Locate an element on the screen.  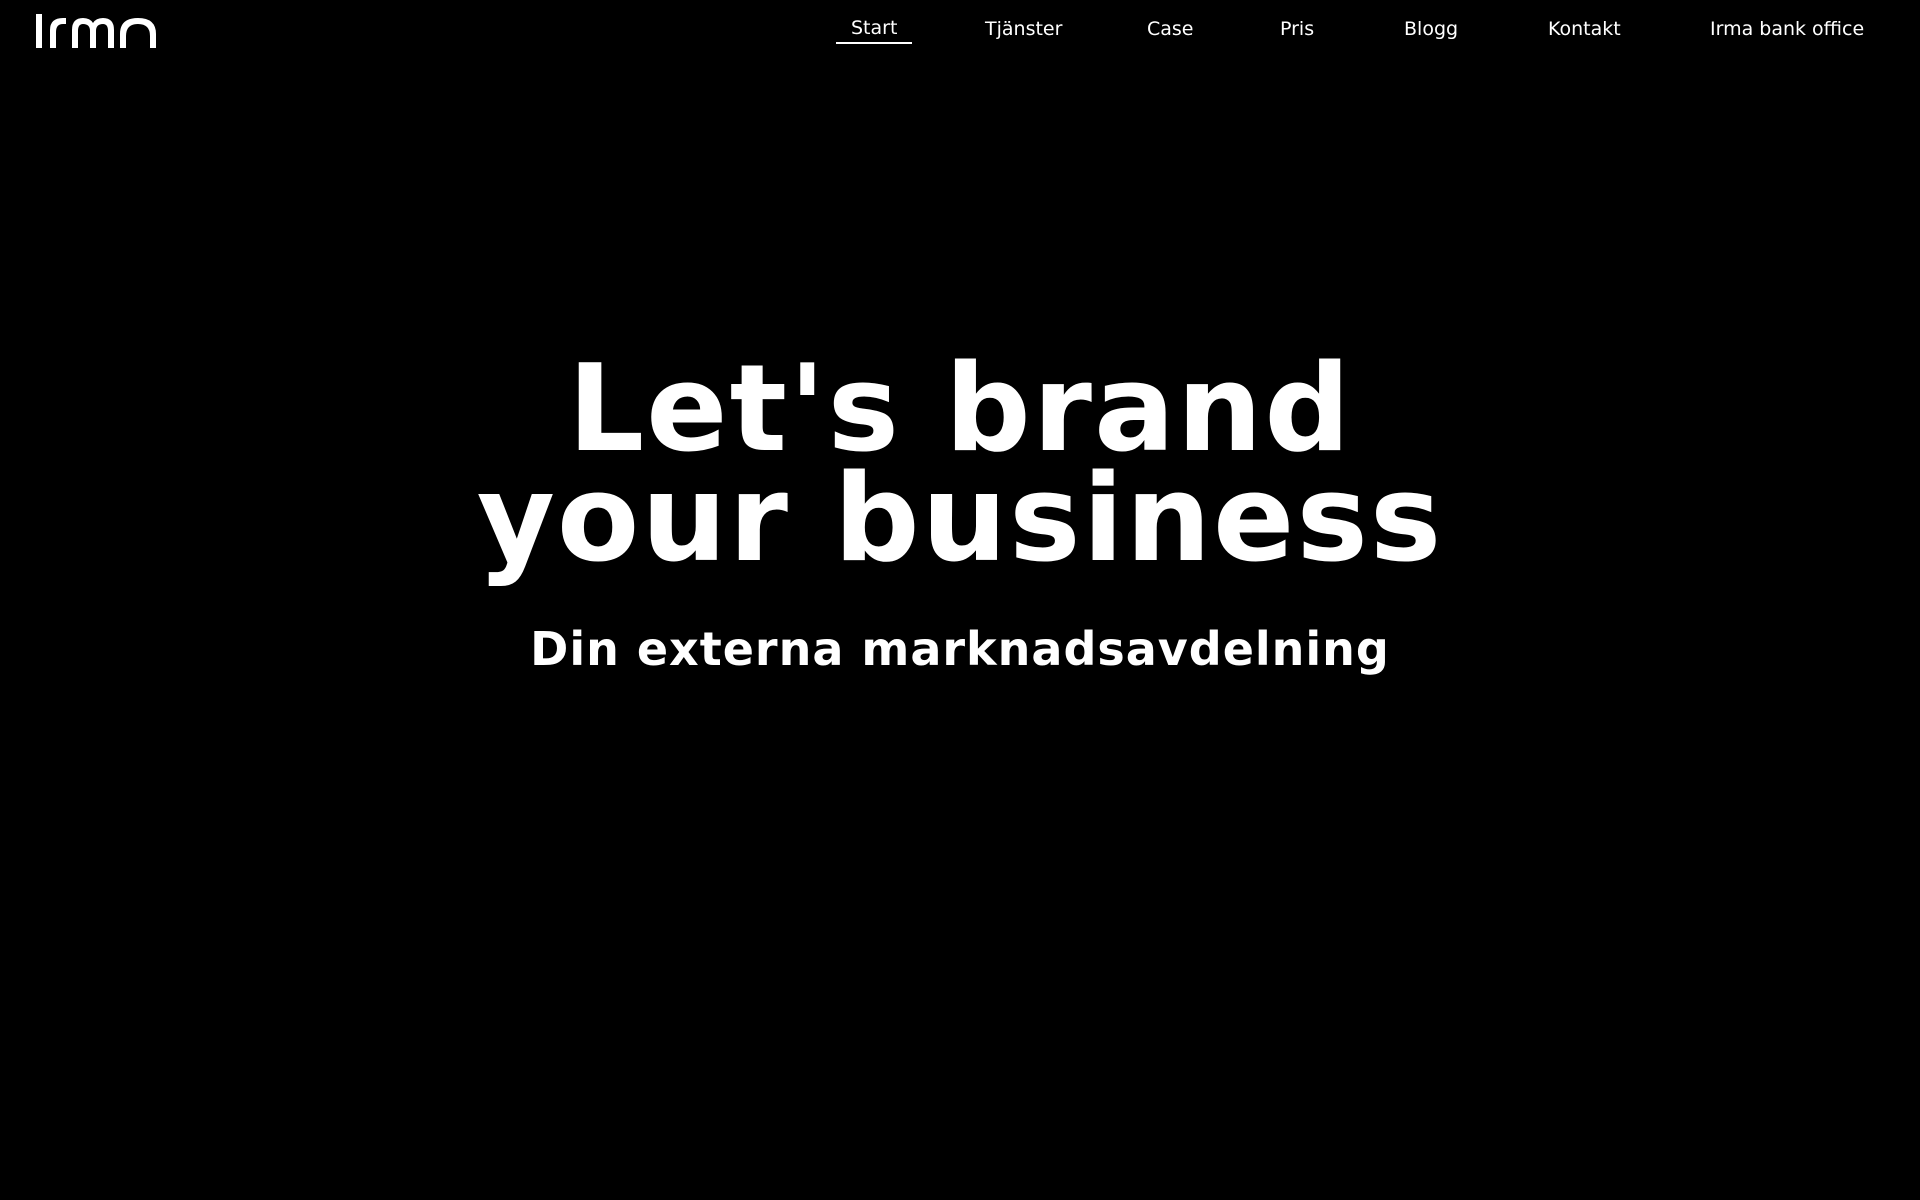
nav-item-blogg: Blogg is located at coordinates (1431, 31).